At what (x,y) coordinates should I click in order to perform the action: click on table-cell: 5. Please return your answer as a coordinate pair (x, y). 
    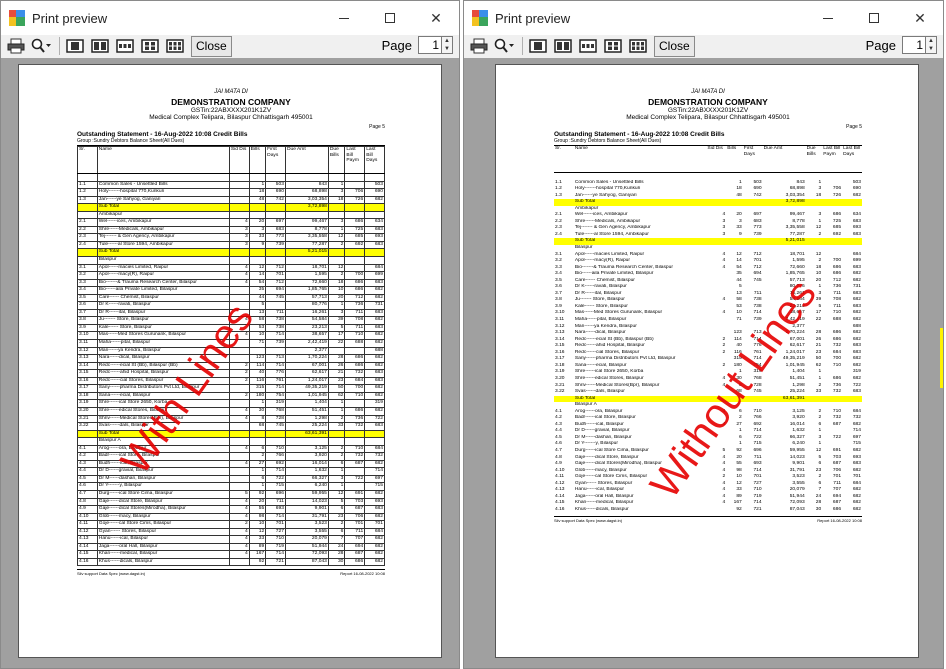
    Looking at the image, I should click on (239, 494).